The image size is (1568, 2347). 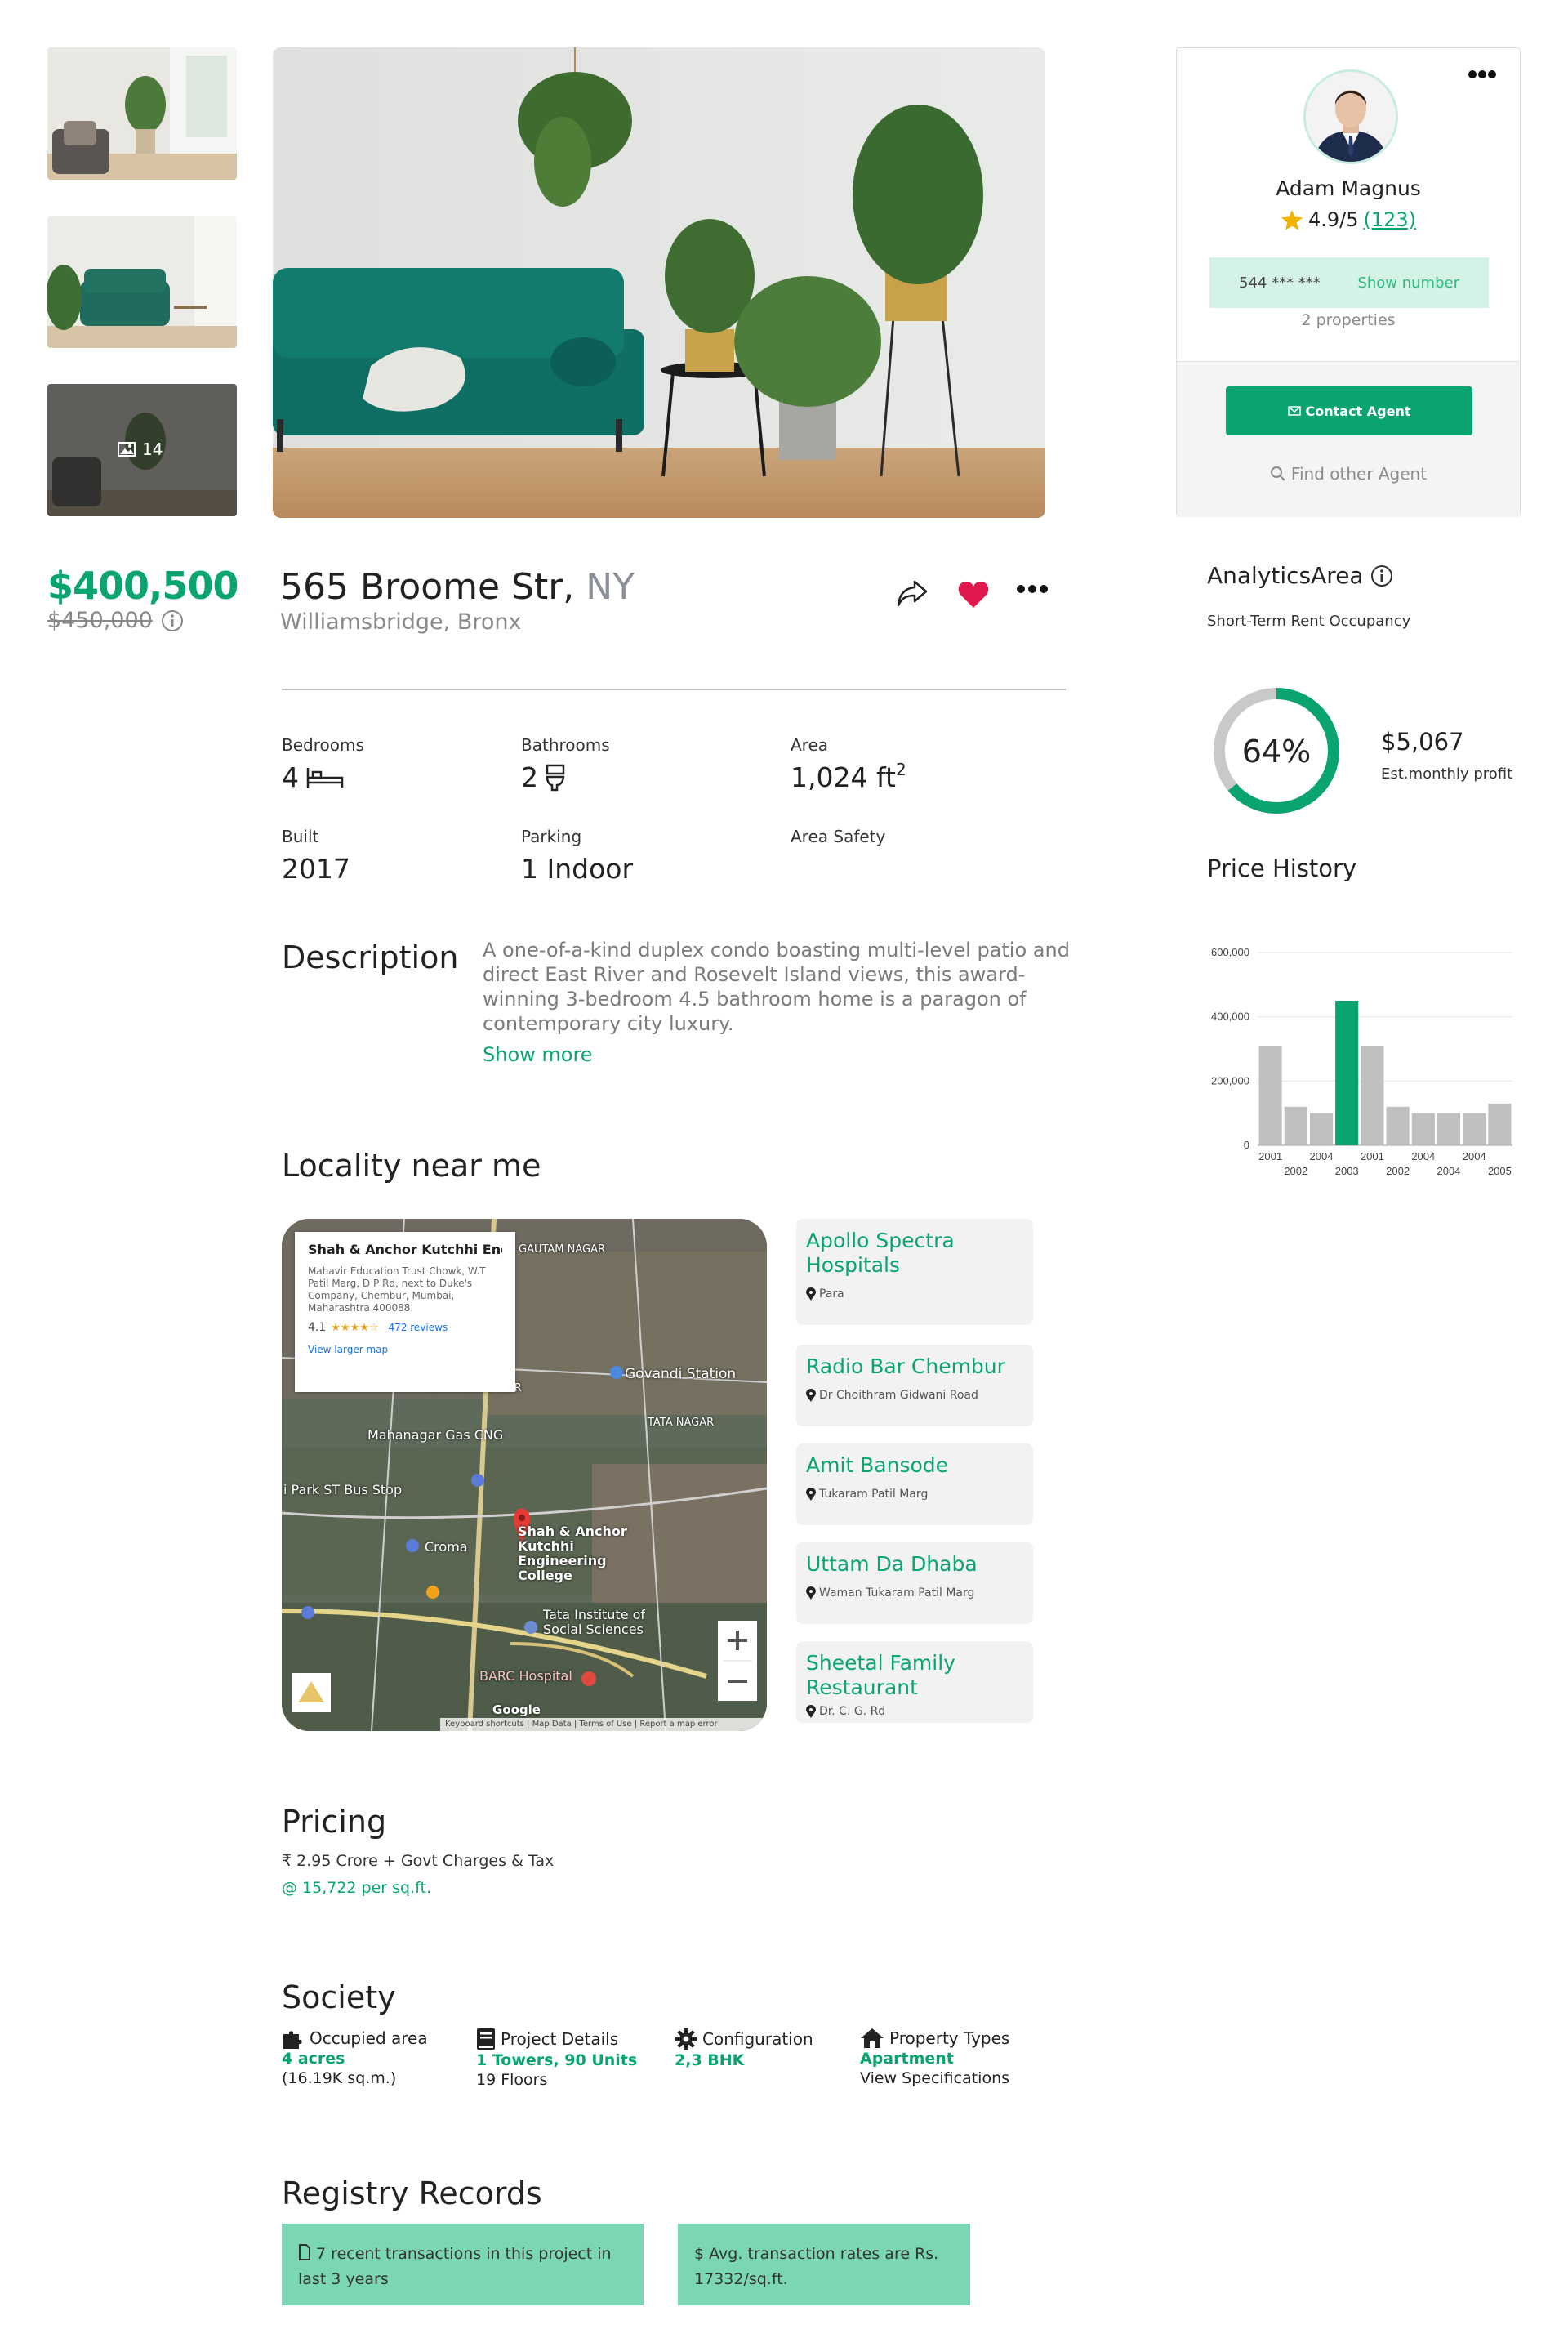 I want to click on property-title: 565 Broome Str, NY, so click(x=458, y=587).